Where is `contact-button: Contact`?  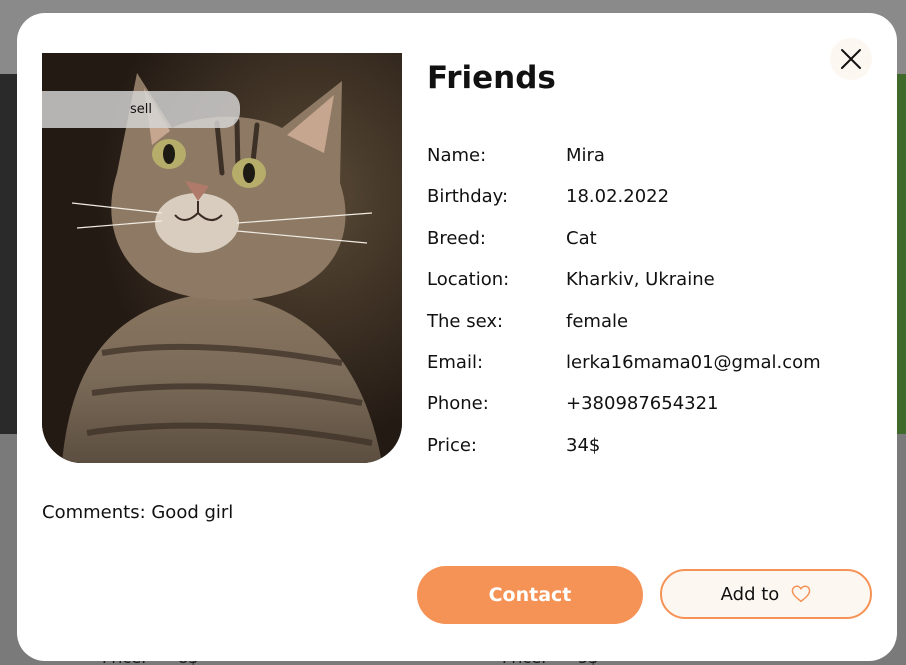
contact-button: Contact is located at coordinates (530, 595).